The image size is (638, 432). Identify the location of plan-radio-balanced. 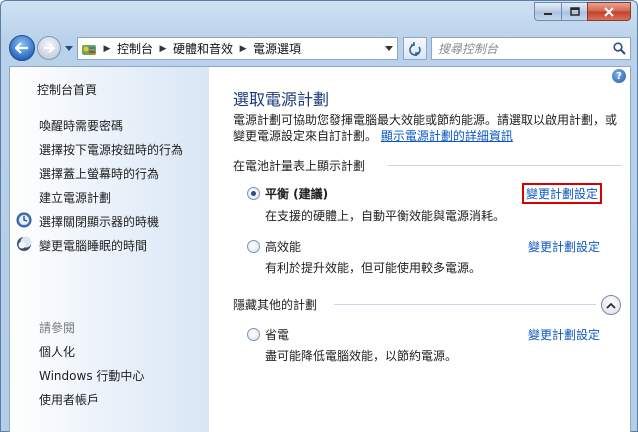
(253, 193).